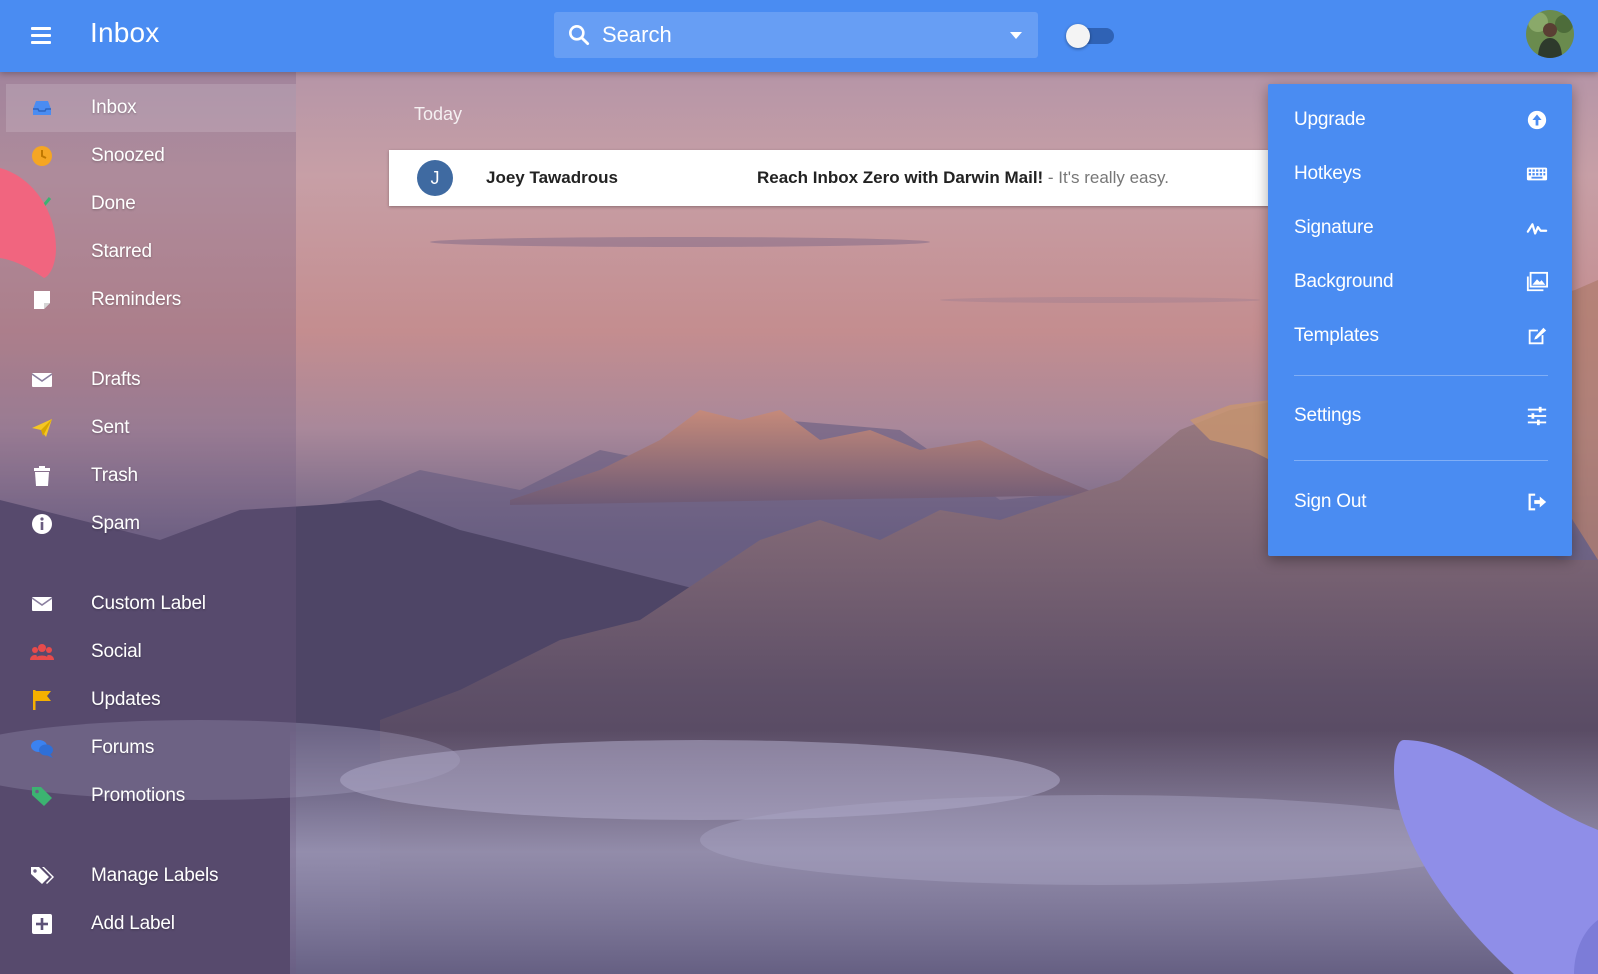 The width and height of the screenshot is (1598, 974). What do you see at coordinates (42, 476) in the screenshot?
I see `trash-icon` at bounding box center [42, 476].